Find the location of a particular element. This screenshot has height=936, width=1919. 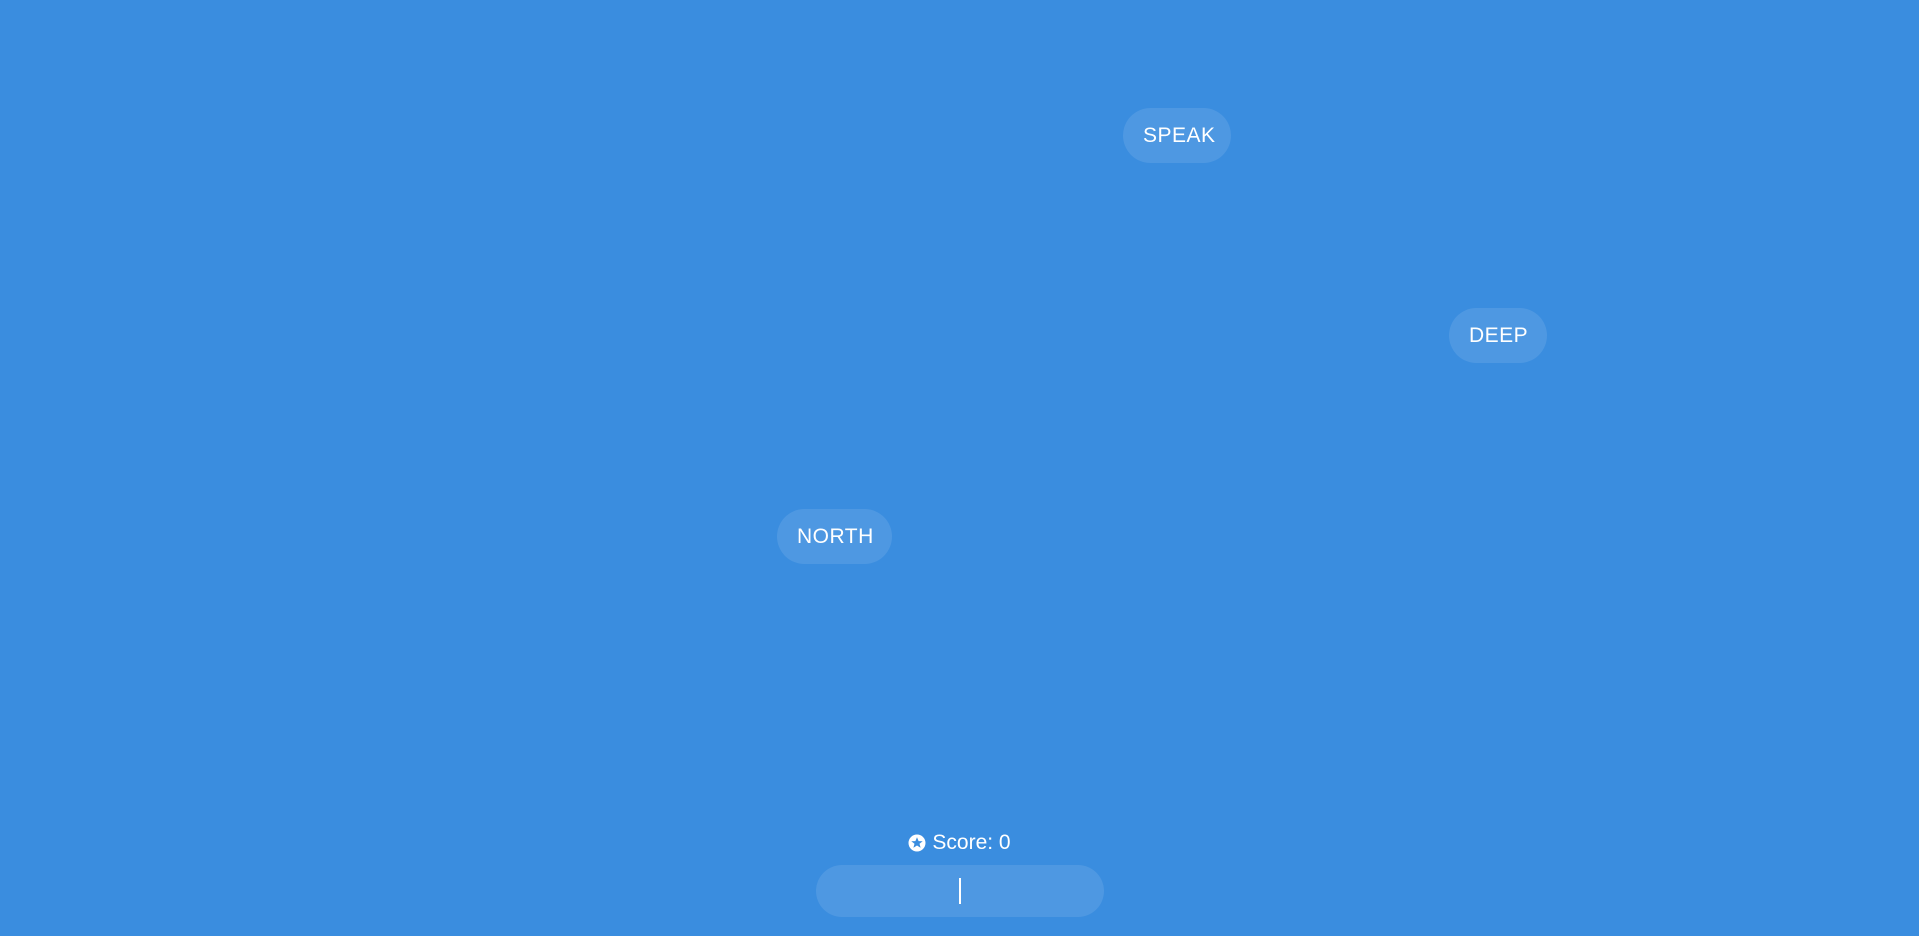

score-label: Score: 0 is located at coordinates (971, 842).